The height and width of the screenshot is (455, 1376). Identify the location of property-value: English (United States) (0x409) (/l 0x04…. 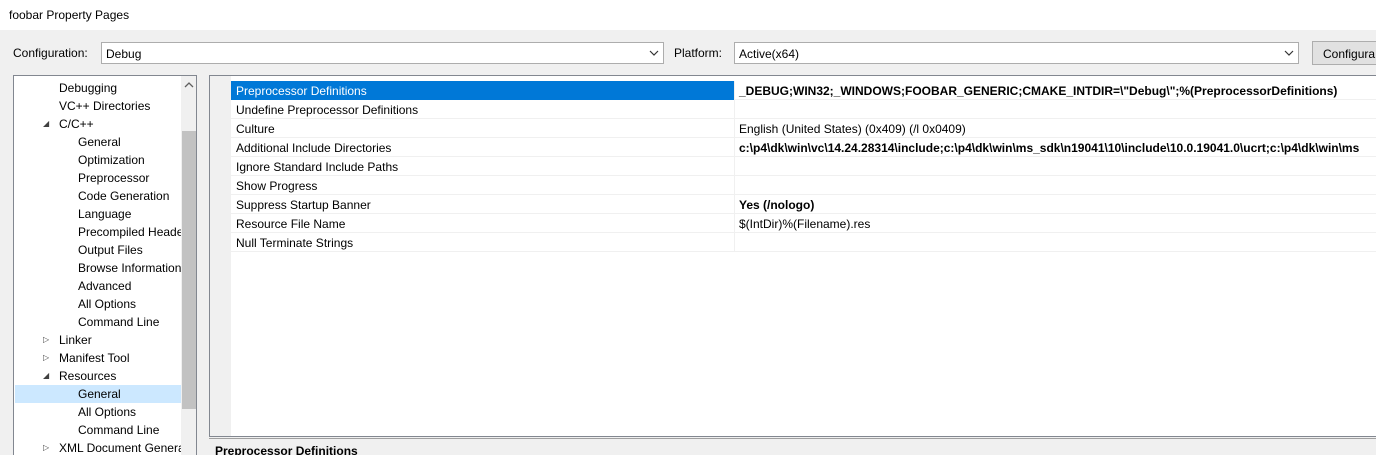
(1055, 128).